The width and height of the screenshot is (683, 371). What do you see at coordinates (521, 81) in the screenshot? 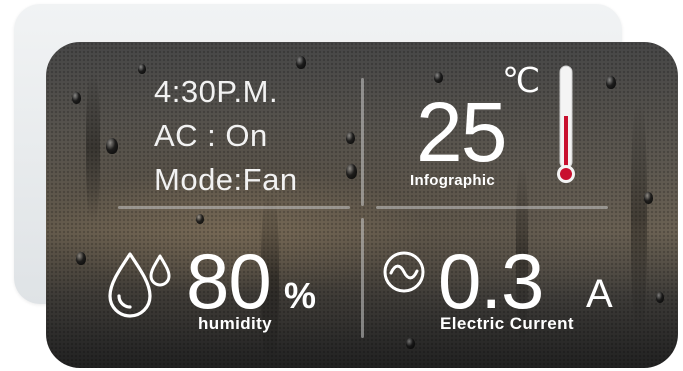
I see `temperature-unit: ℃` at bounding box center [521, 81].